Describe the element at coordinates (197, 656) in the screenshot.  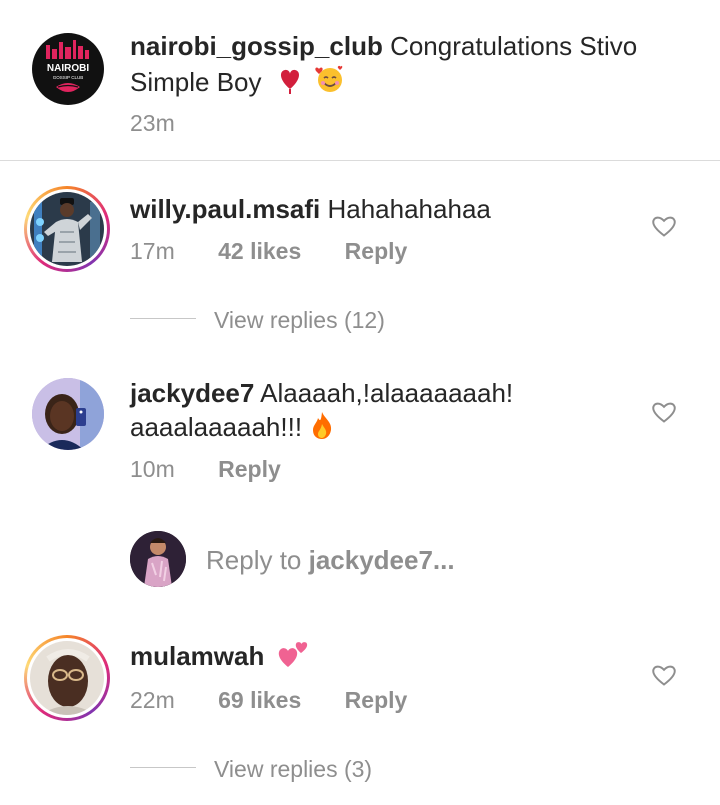
I see `comment-3-username: mulamwah` at that location.